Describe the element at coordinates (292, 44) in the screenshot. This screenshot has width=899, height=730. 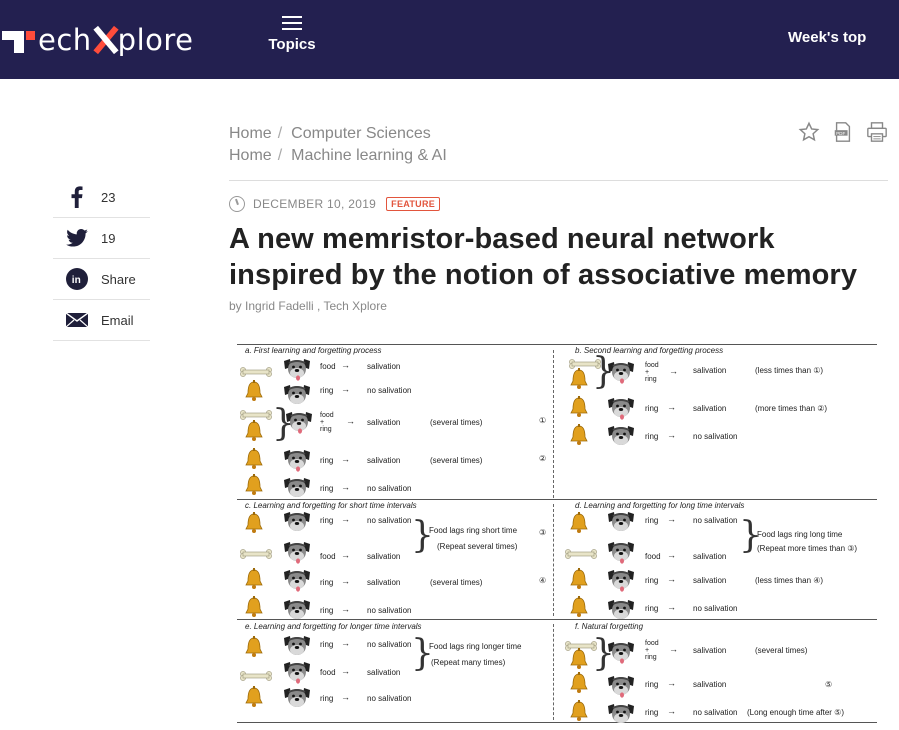
I see `topics-label: Topics` at that location.